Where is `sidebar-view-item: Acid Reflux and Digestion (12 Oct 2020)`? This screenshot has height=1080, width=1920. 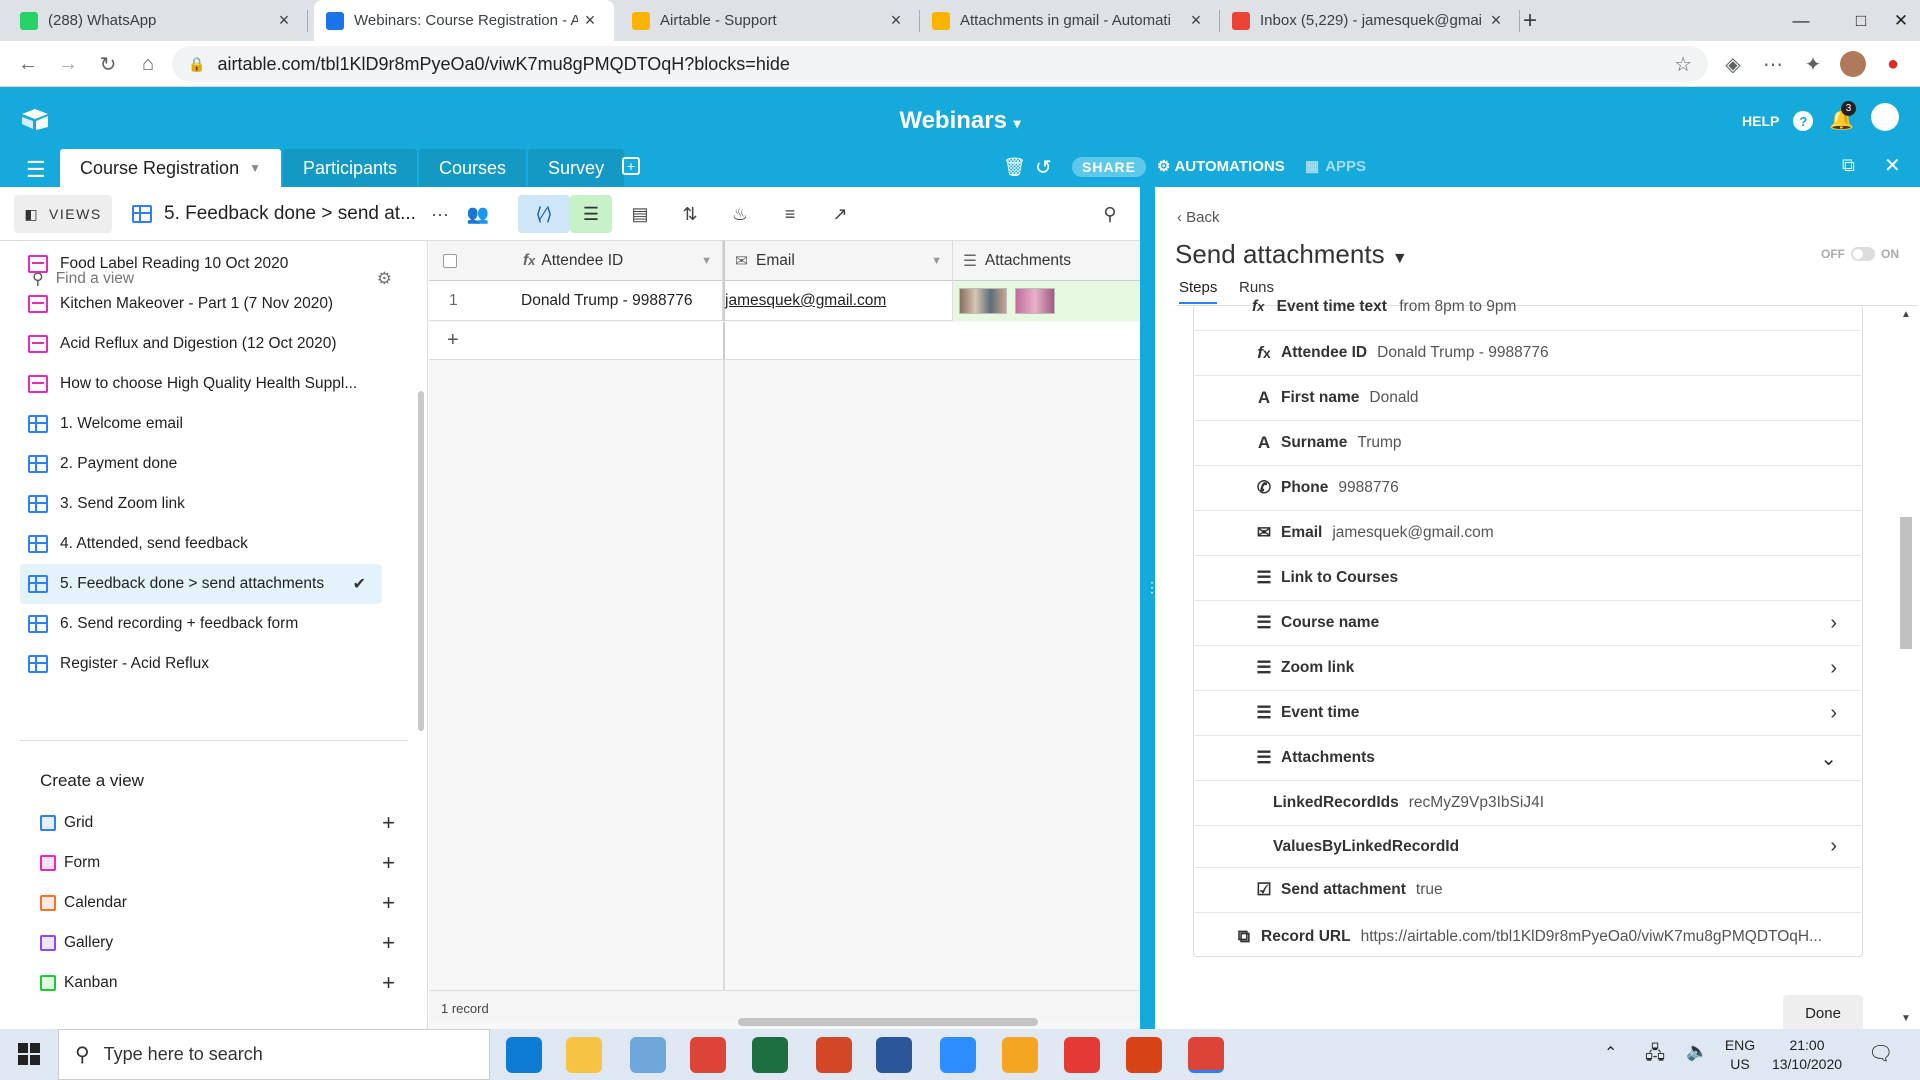
sidebar-view-item: Acid Reflux and Digestion (12 Oct 2020) is located at coordinates (209, 344).